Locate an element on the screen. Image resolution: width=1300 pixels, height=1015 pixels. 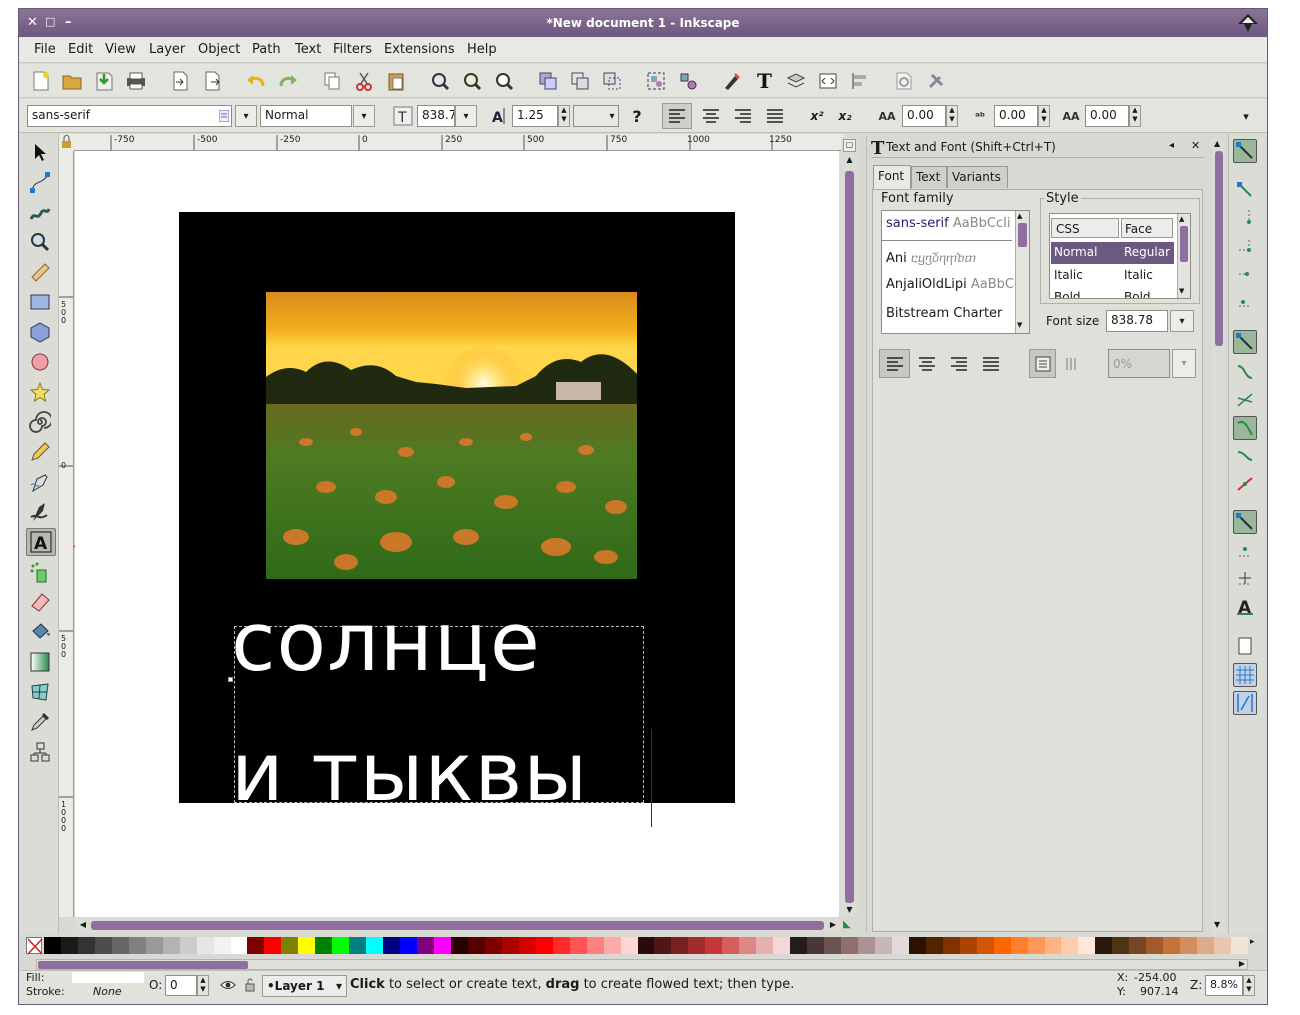
help-icon: ? is located at coordinates (637, 116).